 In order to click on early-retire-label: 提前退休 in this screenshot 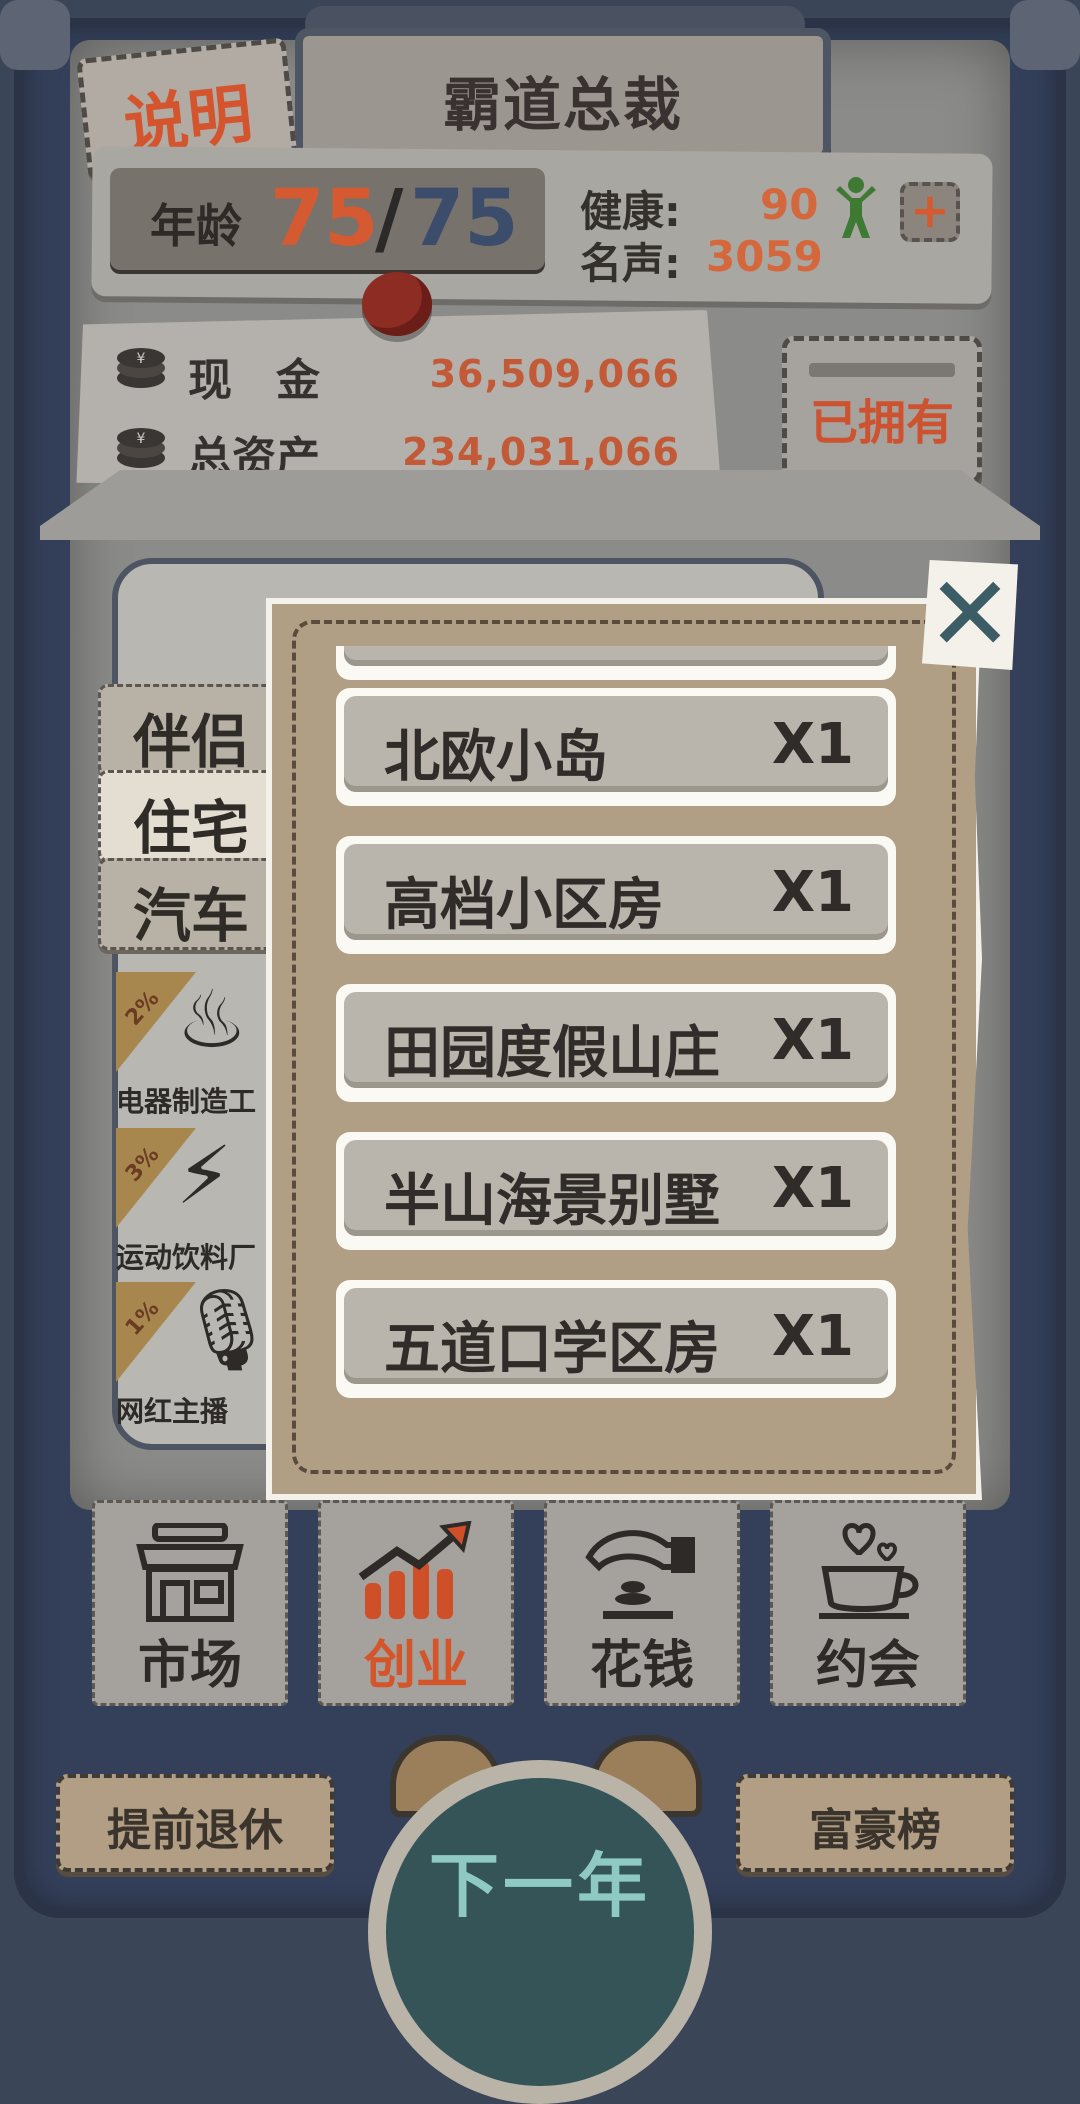, I will do `click(195, 1830)`.